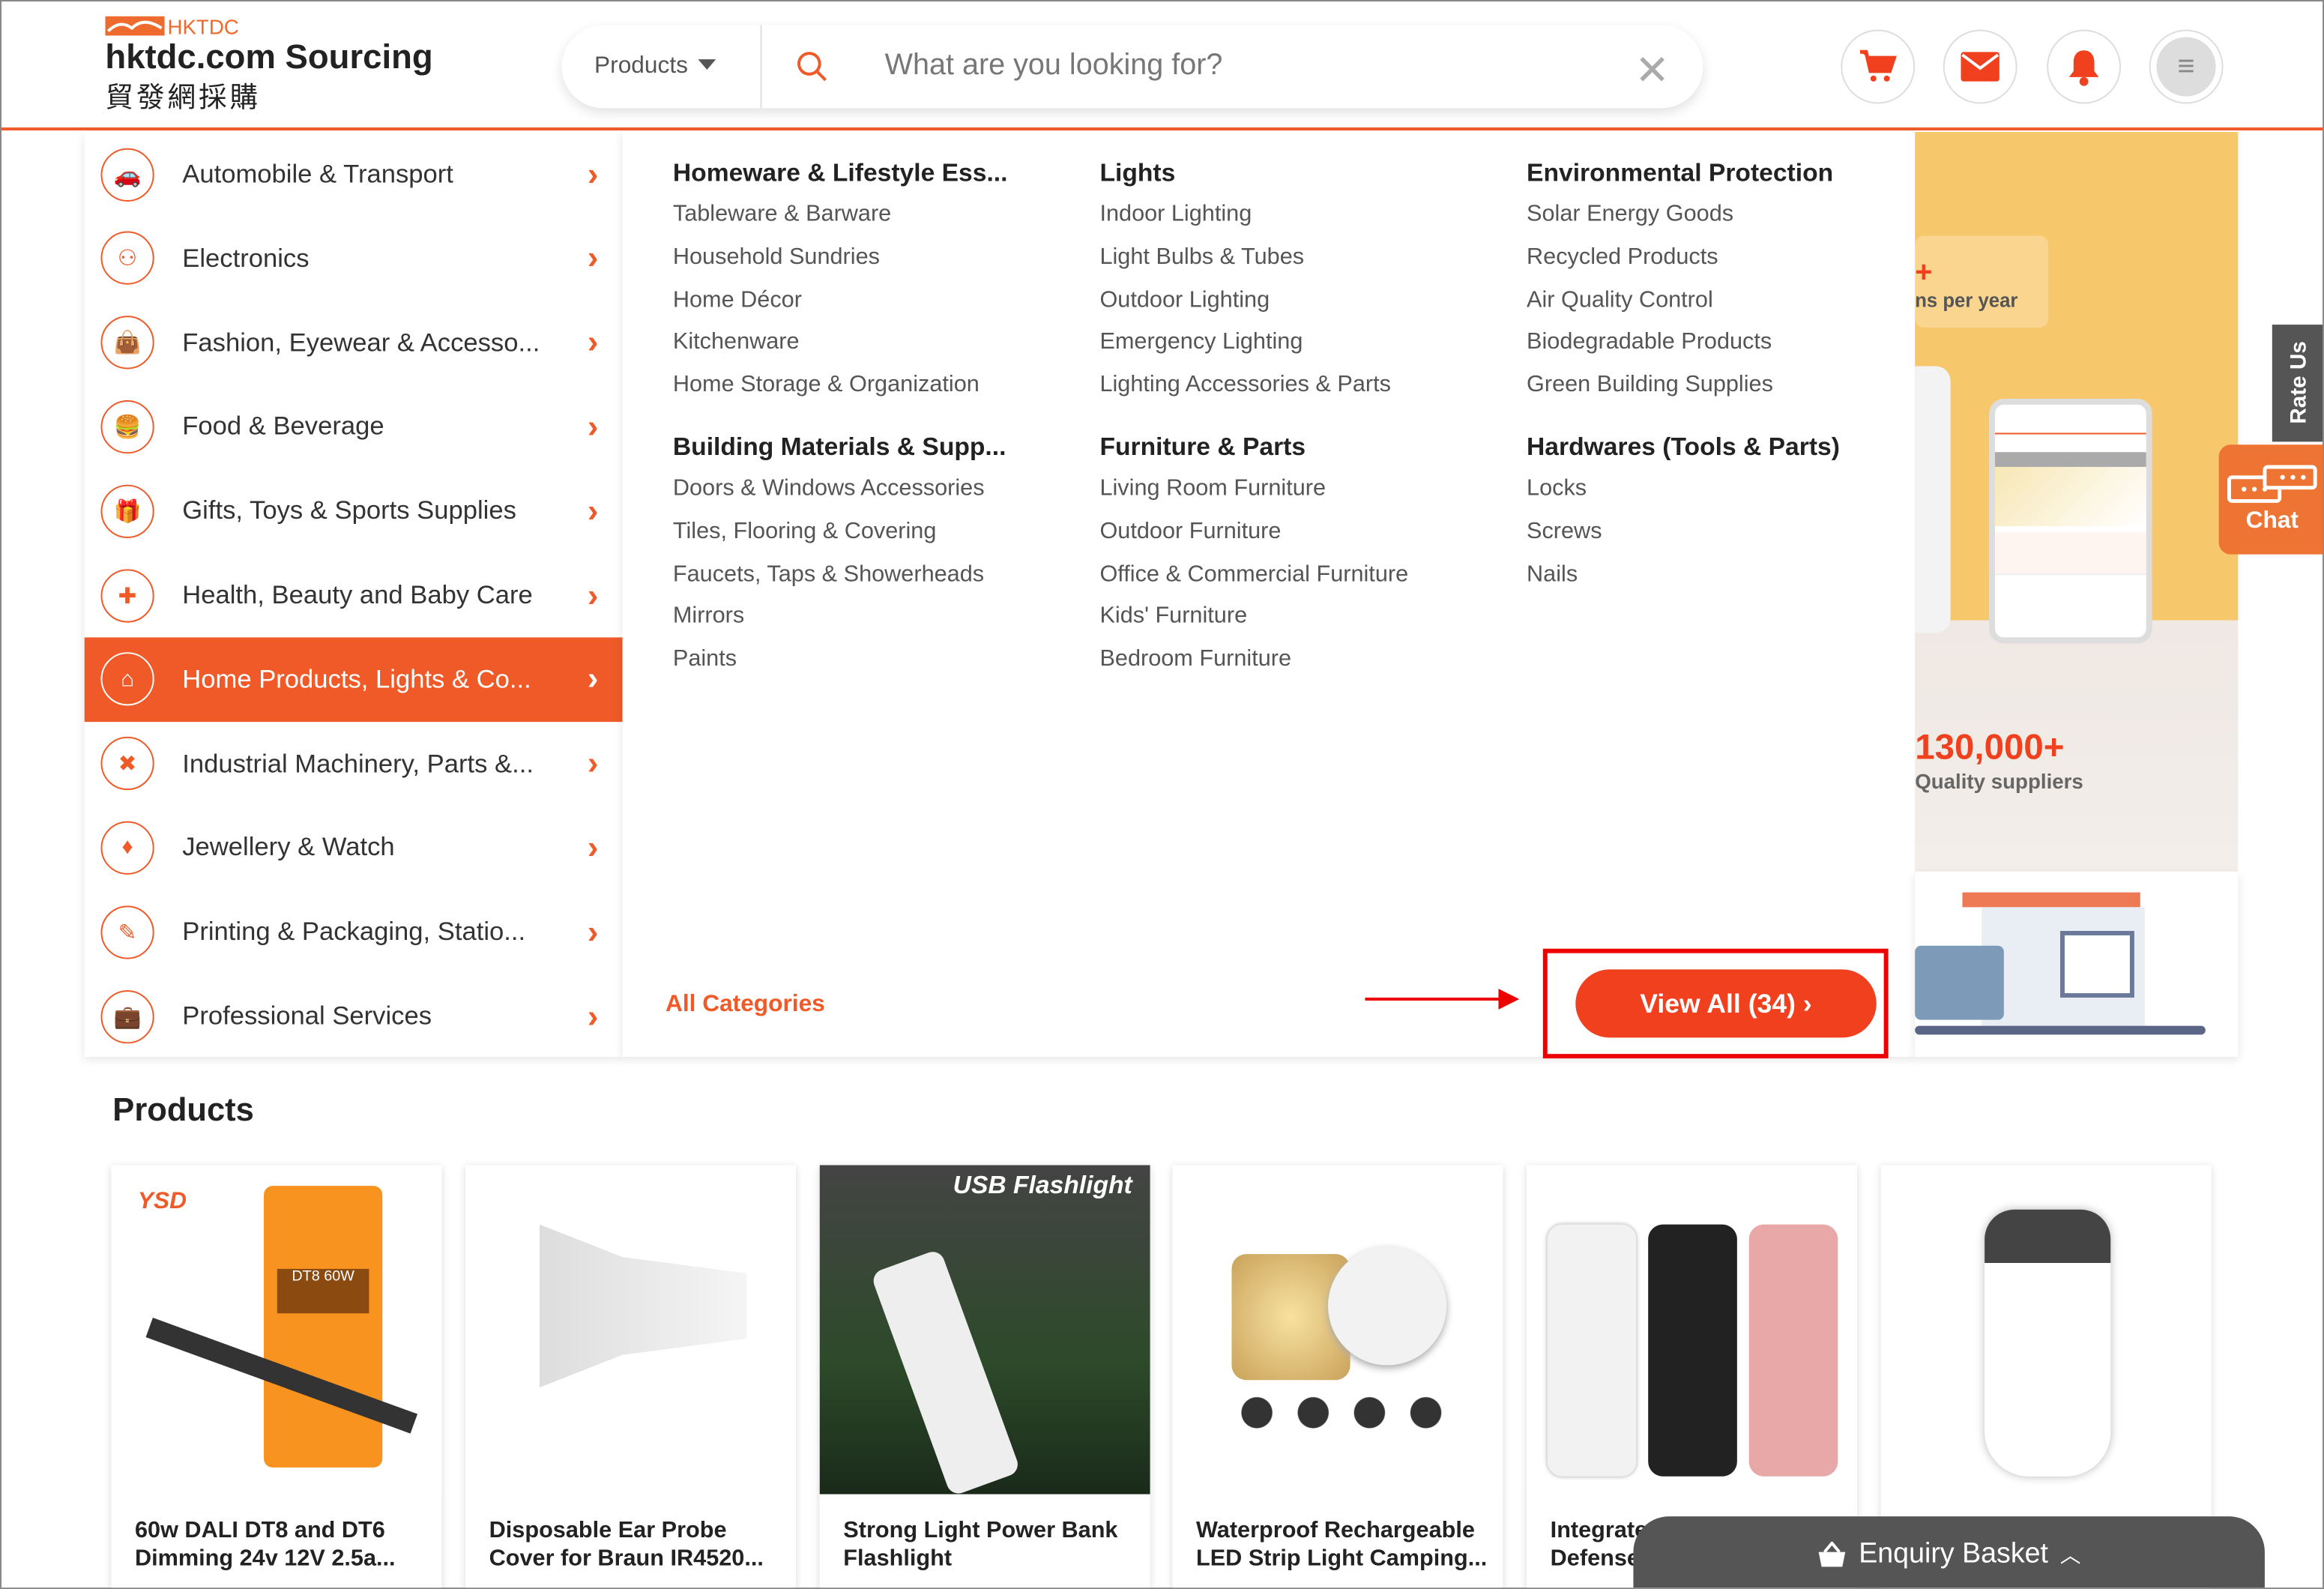  I want to click on subcategory-link: Tiles, Flooring & Covering, so click(858, 540).